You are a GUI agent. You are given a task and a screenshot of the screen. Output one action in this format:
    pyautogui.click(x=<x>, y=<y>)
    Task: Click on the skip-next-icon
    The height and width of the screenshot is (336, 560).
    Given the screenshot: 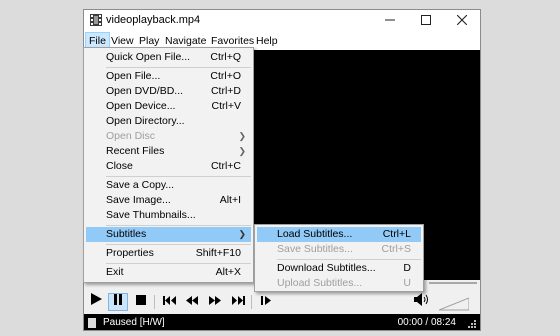 What is the action you would take?
    pyautogui.click(x=238, y=300)
    